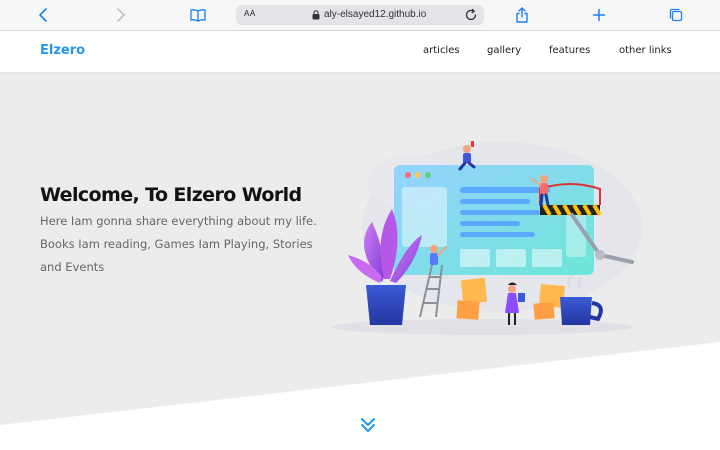  I want to click on plus-icon, so click(599, 15).